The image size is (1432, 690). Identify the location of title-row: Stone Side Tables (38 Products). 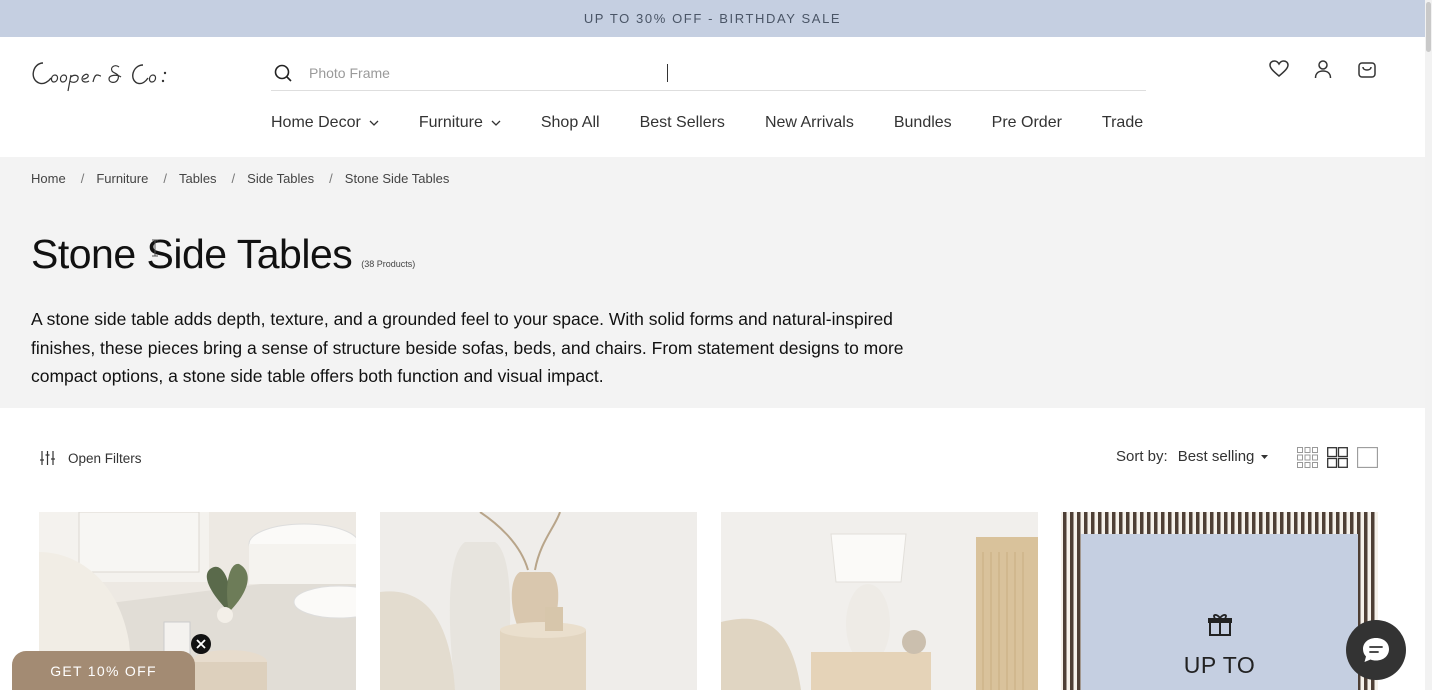
(223, 254).